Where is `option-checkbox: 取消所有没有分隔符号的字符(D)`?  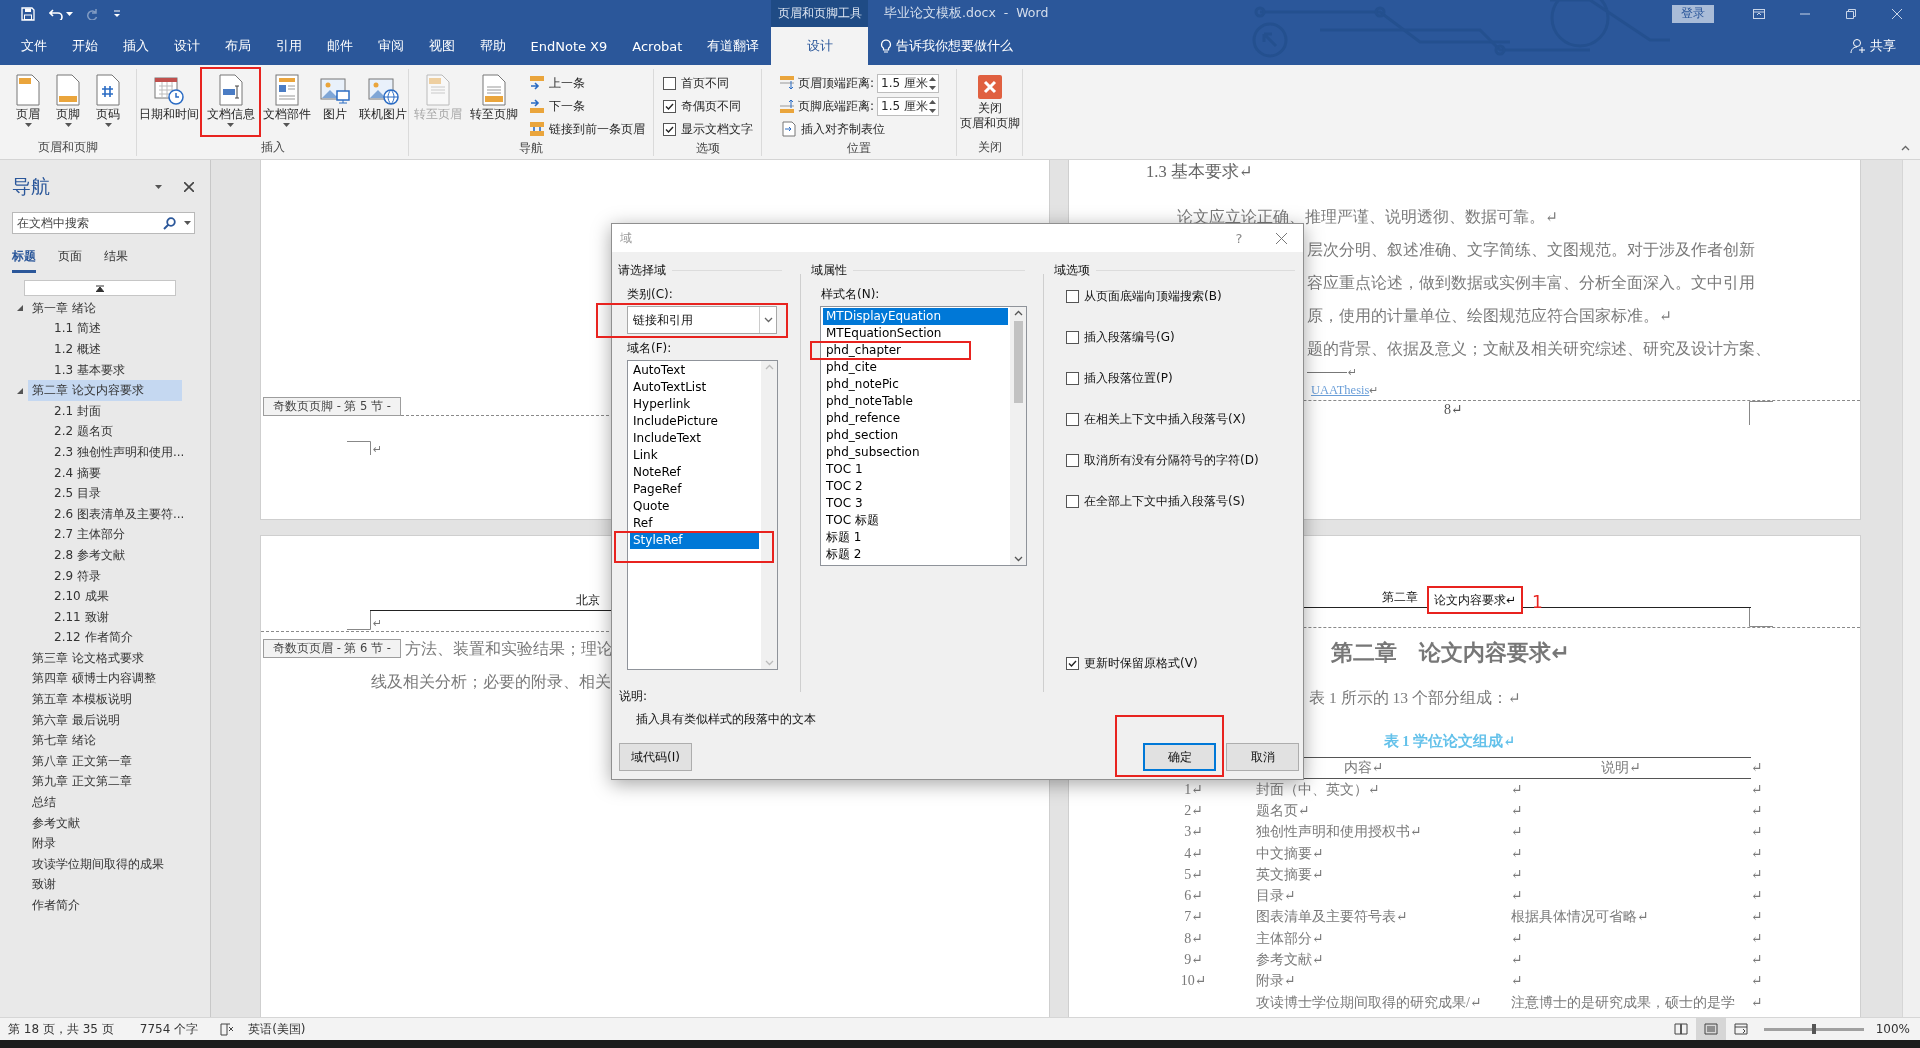
option-checkbox: 取消所有没有分隔符号的字符(D) is located at coordinates (1184, 460).